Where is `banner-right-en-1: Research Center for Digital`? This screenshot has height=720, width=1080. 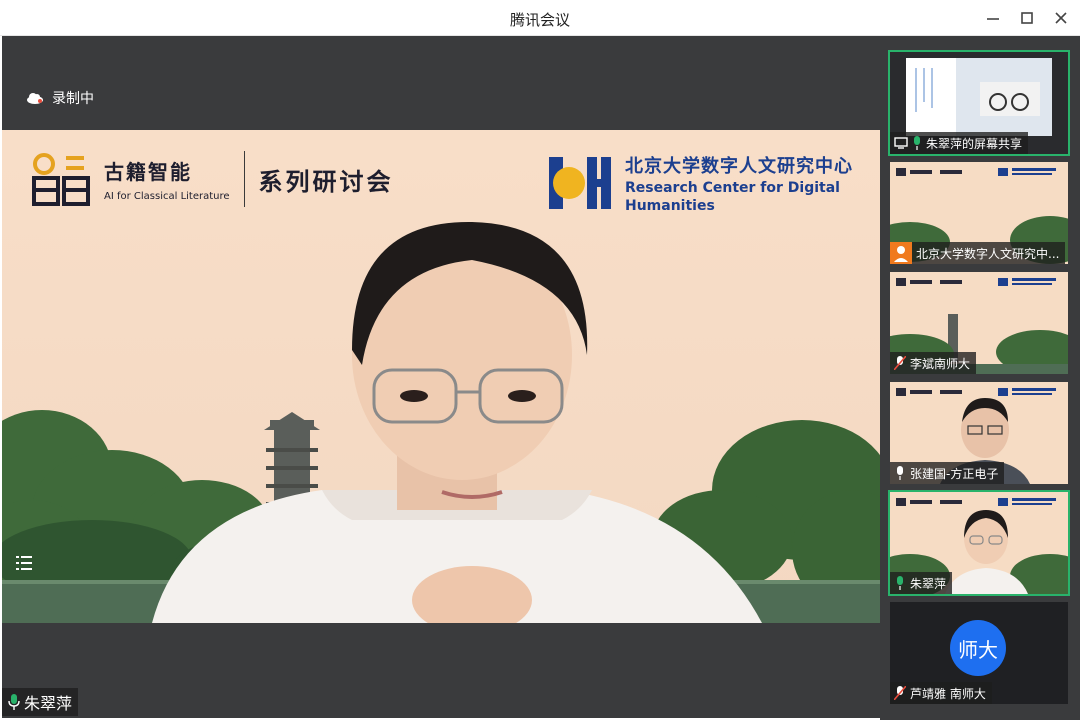
banner-right-en-1: Research Center for Digital is located at coordinates (732, 188).